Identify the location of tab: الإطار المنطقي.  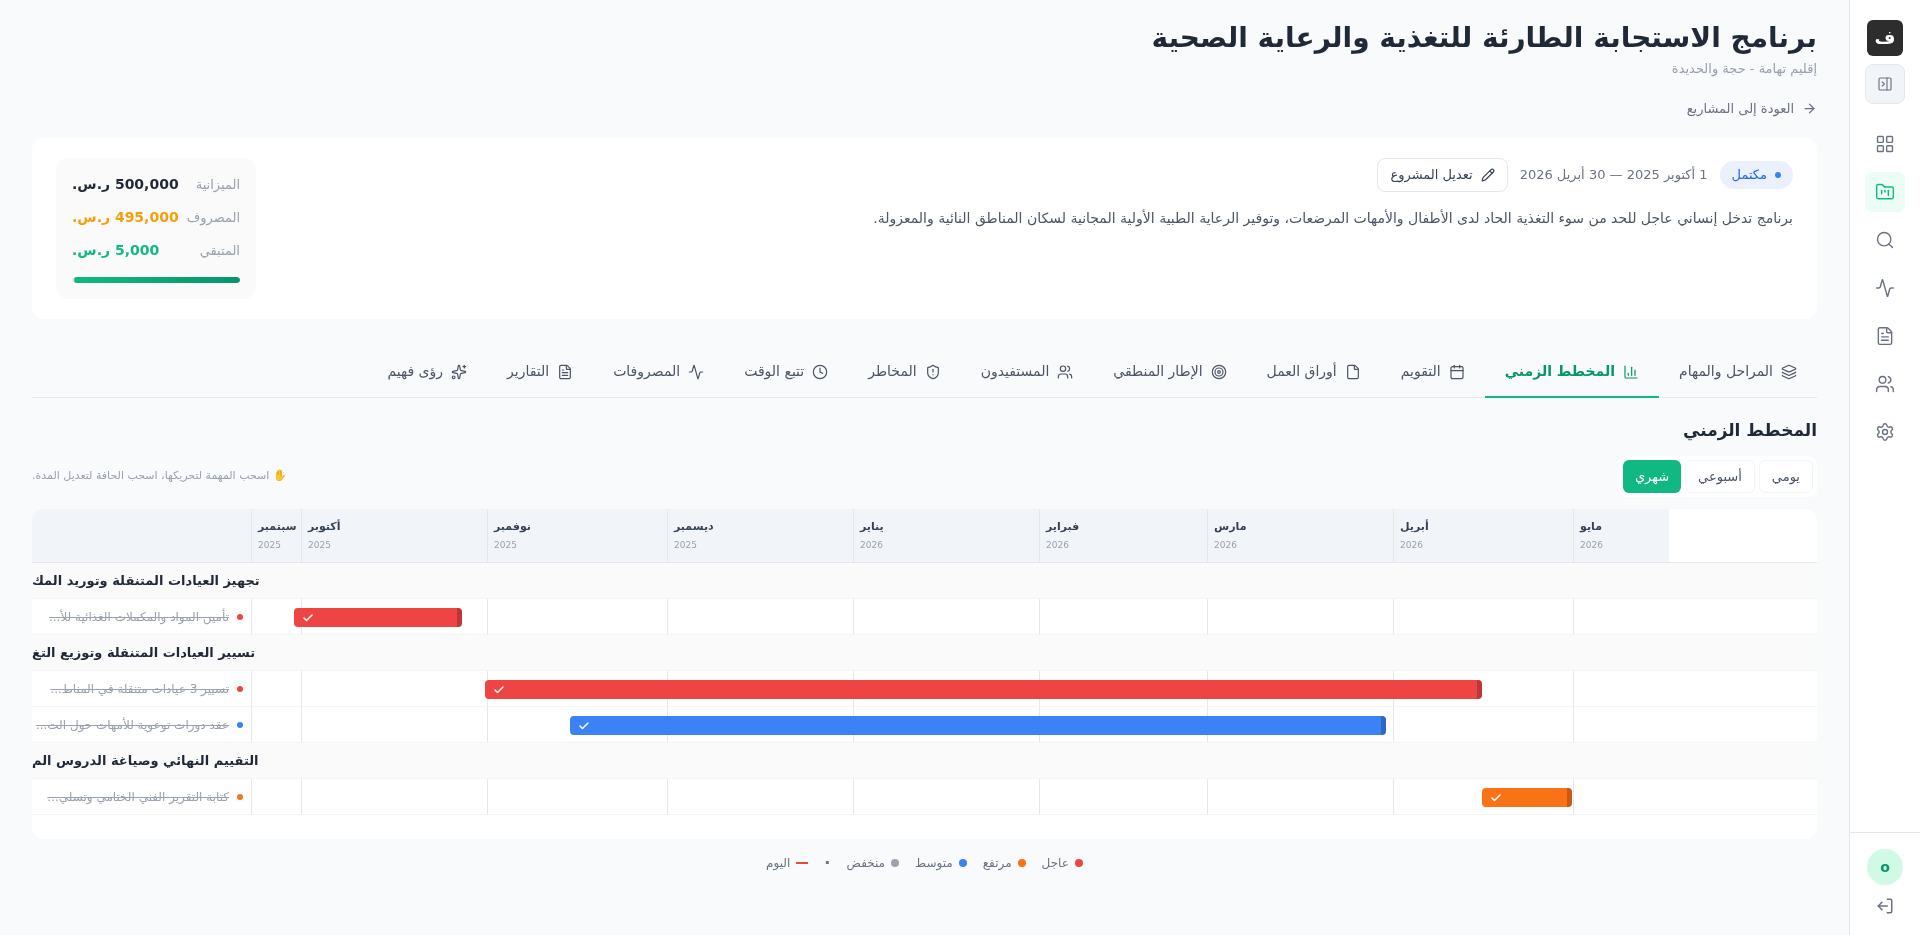
(1170, 372).